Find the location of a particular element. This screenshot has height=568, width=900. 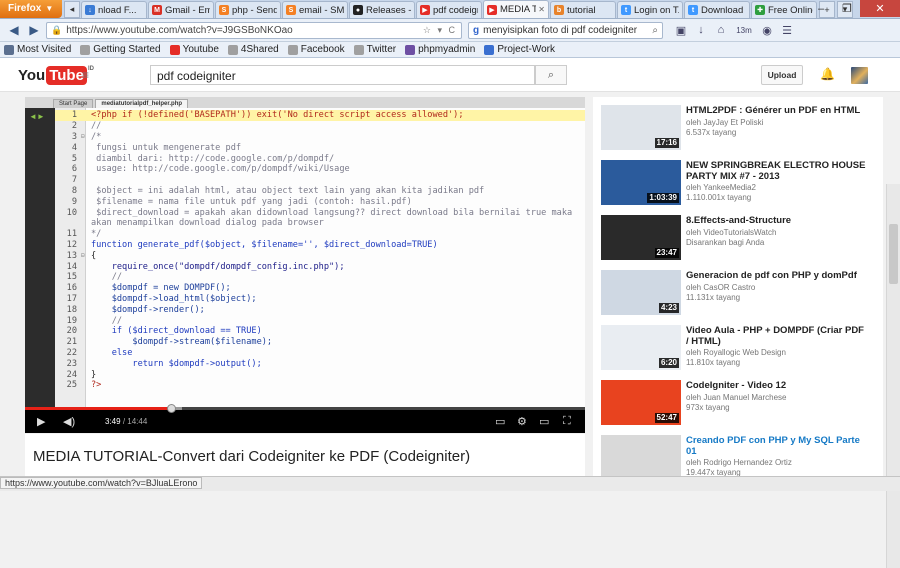

reload-icon: ☆ ▾ C is located at coordinates (440, 30).